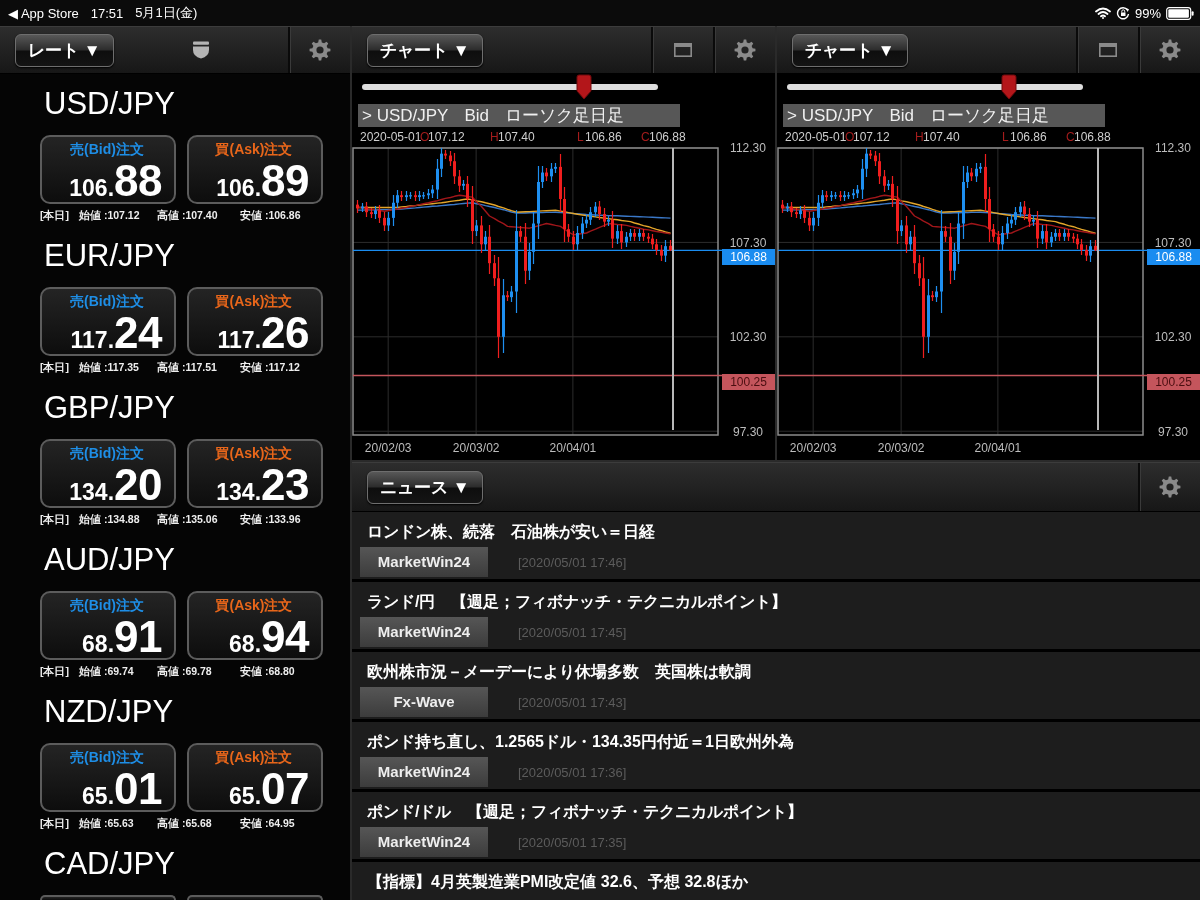 The height and width of the screenshot is (900, 1200). I want to click on ohlc-key: O, so click(850, 137).